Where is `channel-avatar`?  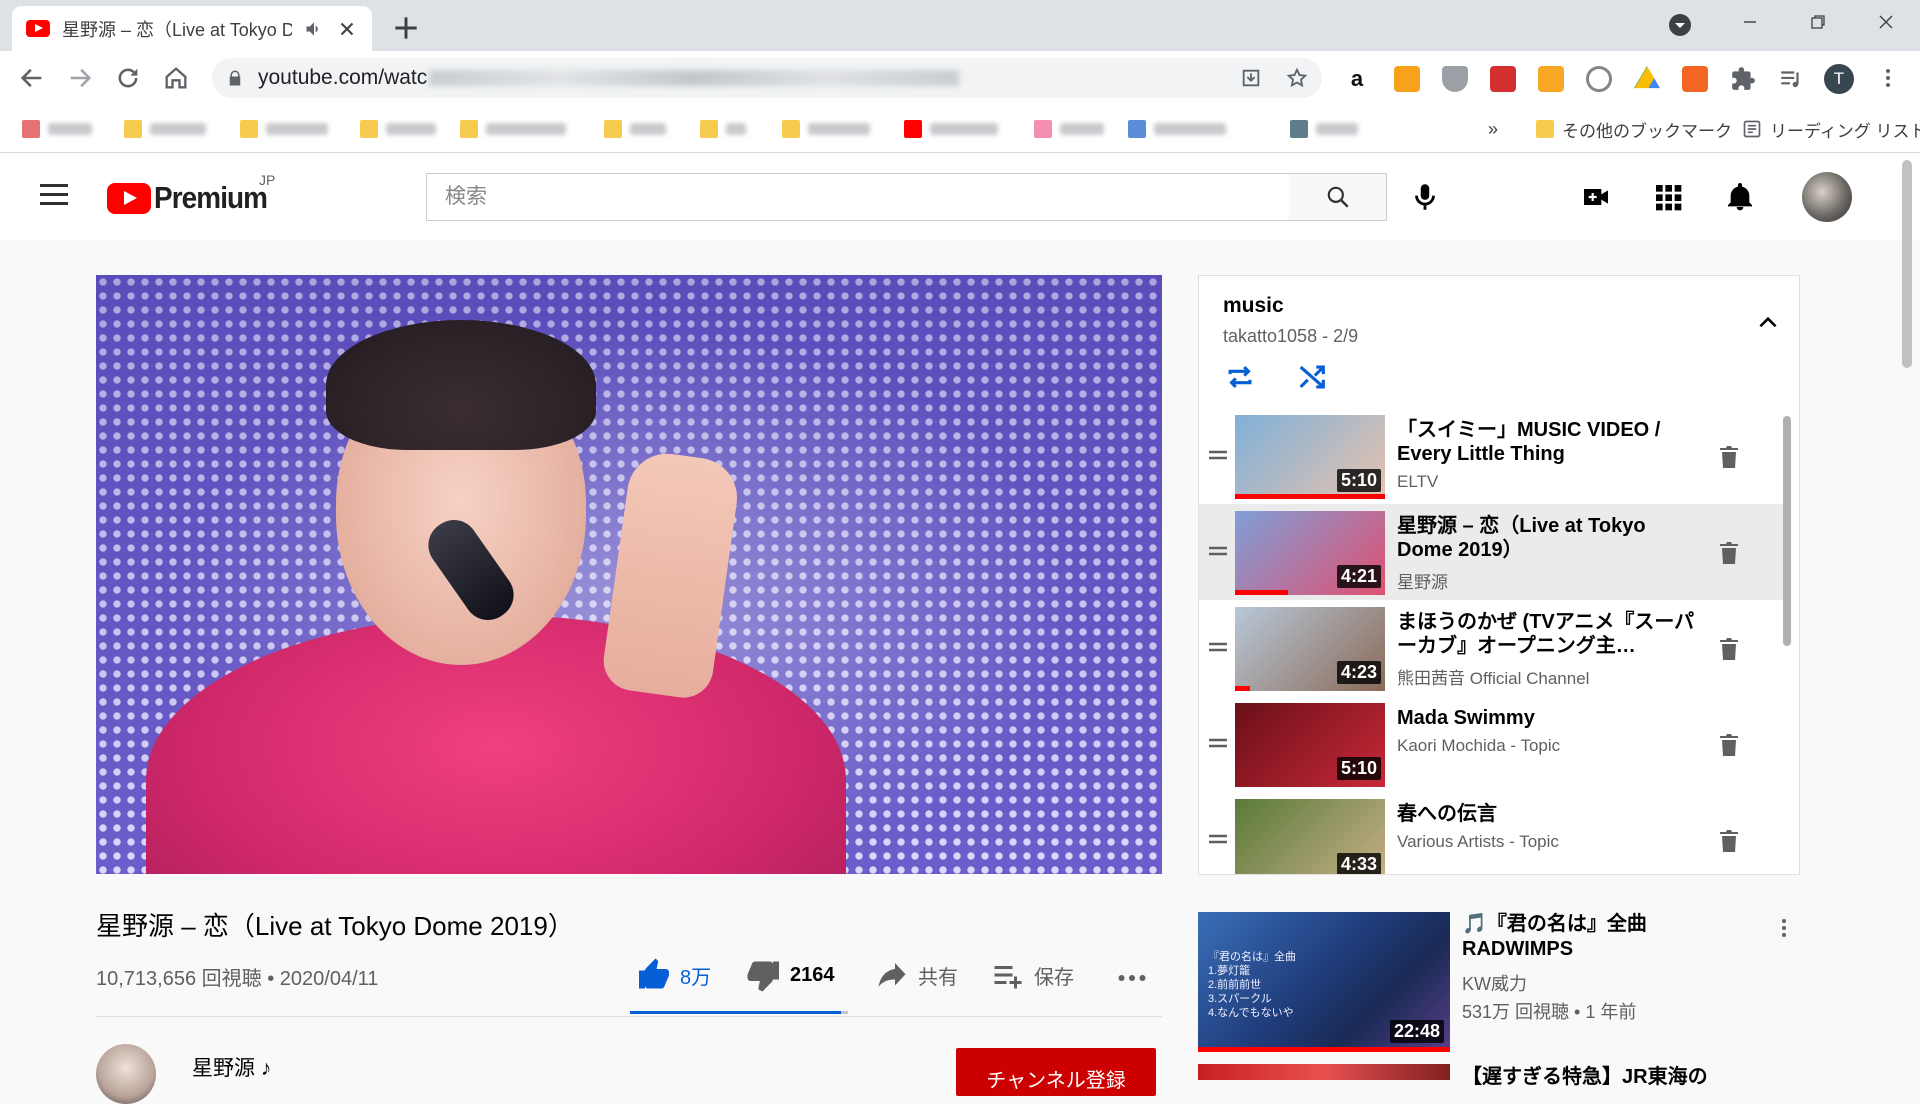
channel-avatar is located at coordinates (126, 1074).